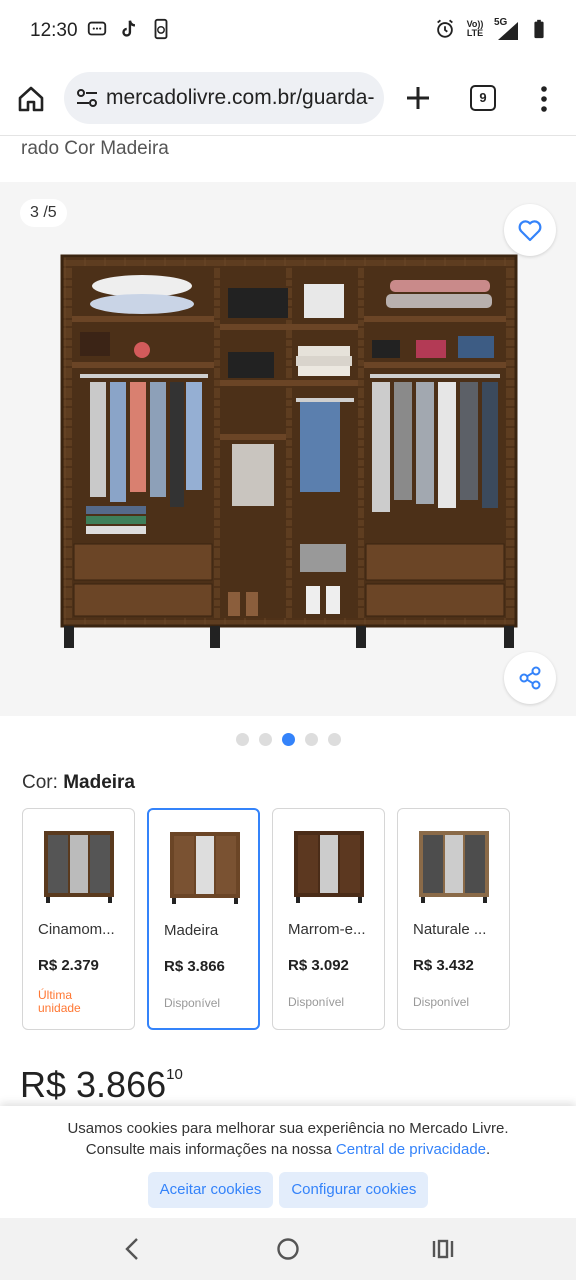 This screenshot has width=576, height=1280. What do you see at coordinates (544, 99) in the screenshot?
I see `more-menu-icon` at bounding box center [544, 99].